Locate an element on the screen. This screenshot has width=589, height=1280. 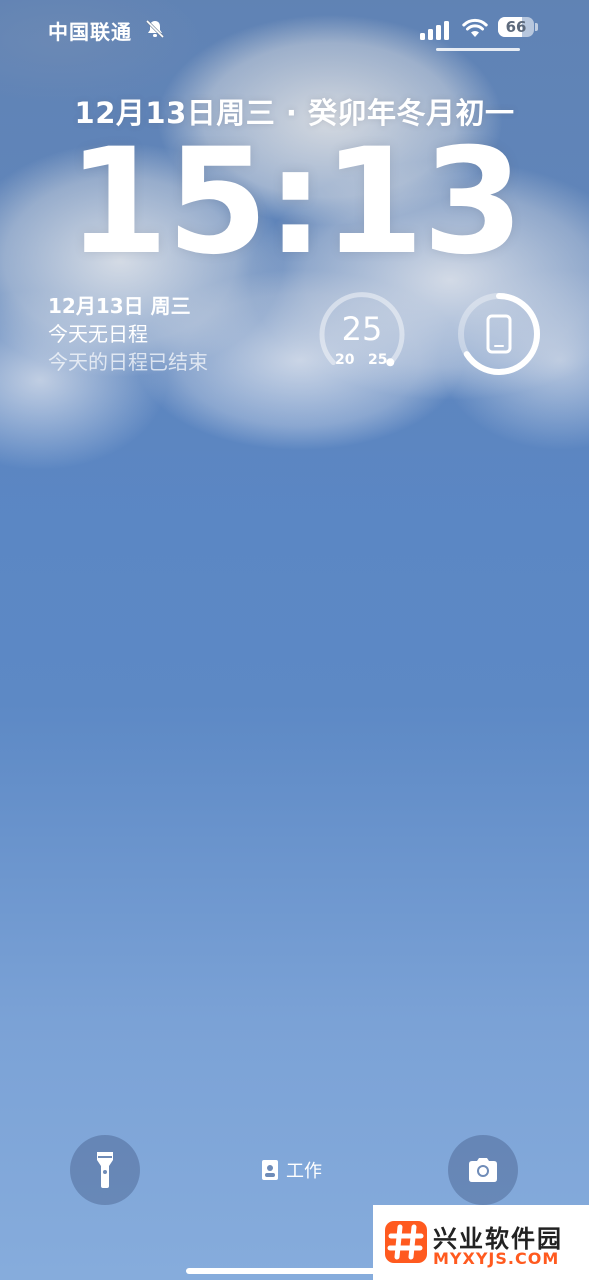
flashlight-icon is located at coordinates (105, 1170).